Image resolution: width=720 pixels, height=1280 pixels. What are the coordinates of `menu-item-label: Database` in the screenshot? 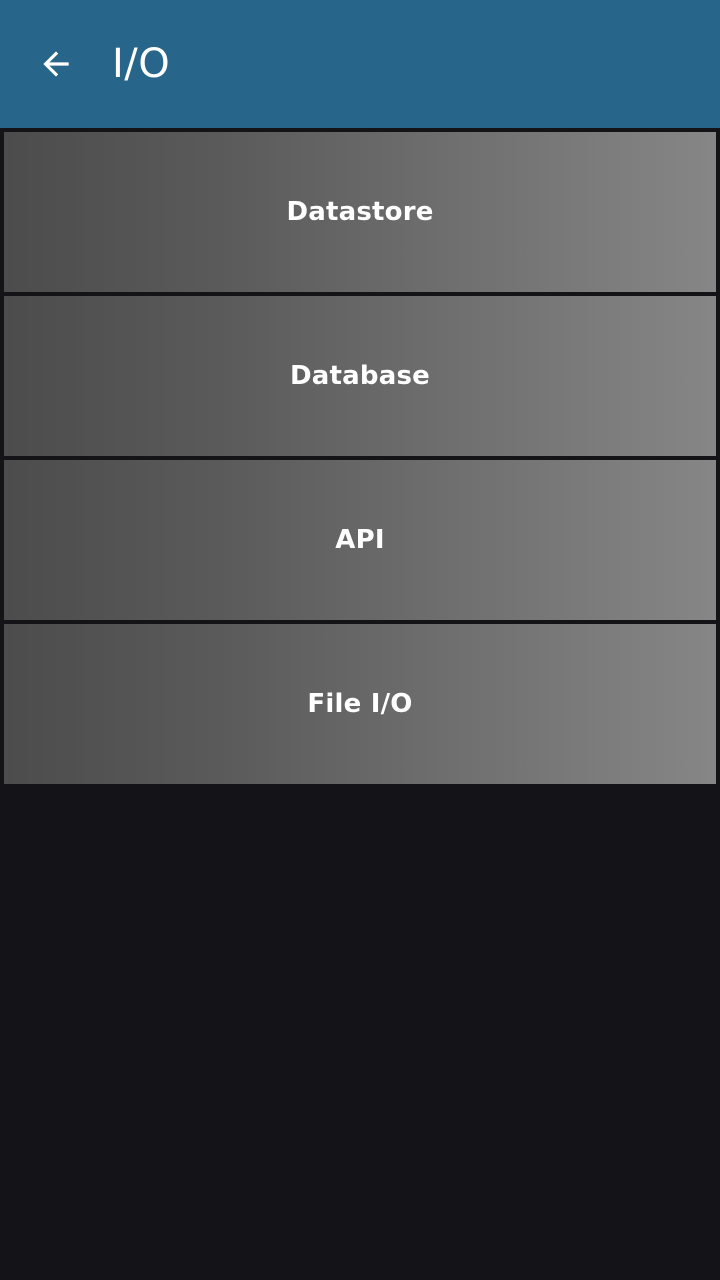 It's located at (360, 376).